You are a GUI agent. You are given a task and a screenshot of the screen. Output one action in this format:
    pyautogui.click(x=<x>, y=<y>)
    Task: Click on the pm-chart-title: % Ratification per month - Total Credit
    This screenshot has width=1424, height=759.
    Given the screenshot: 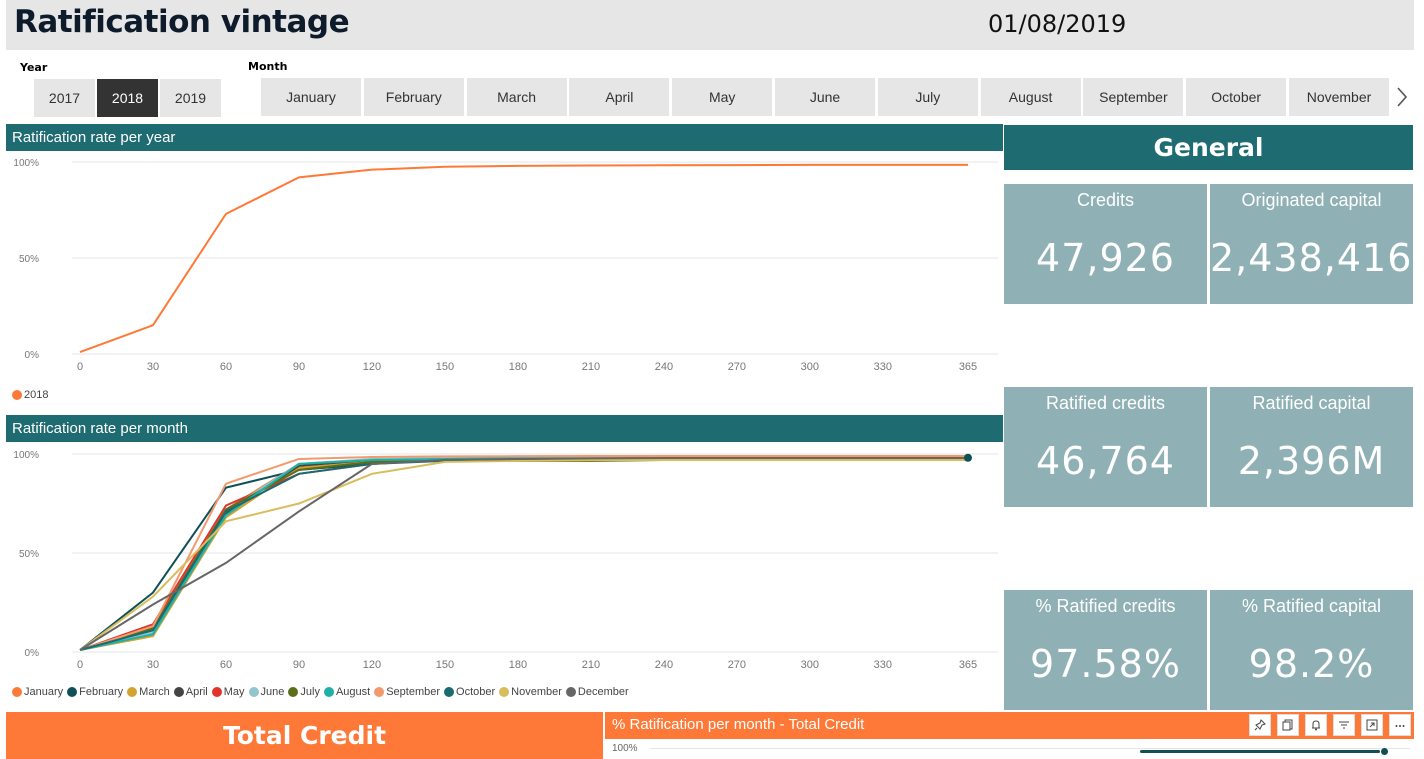 What is the action you would take?
    pyautogui.click(x=738, y=724)
    